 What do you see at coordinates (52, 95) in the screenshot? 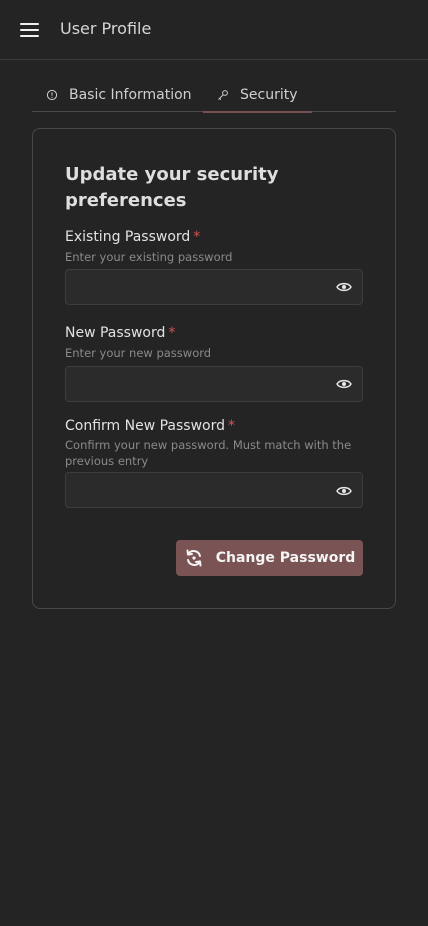
I see `info-icon` at bounding box center [52, 95].